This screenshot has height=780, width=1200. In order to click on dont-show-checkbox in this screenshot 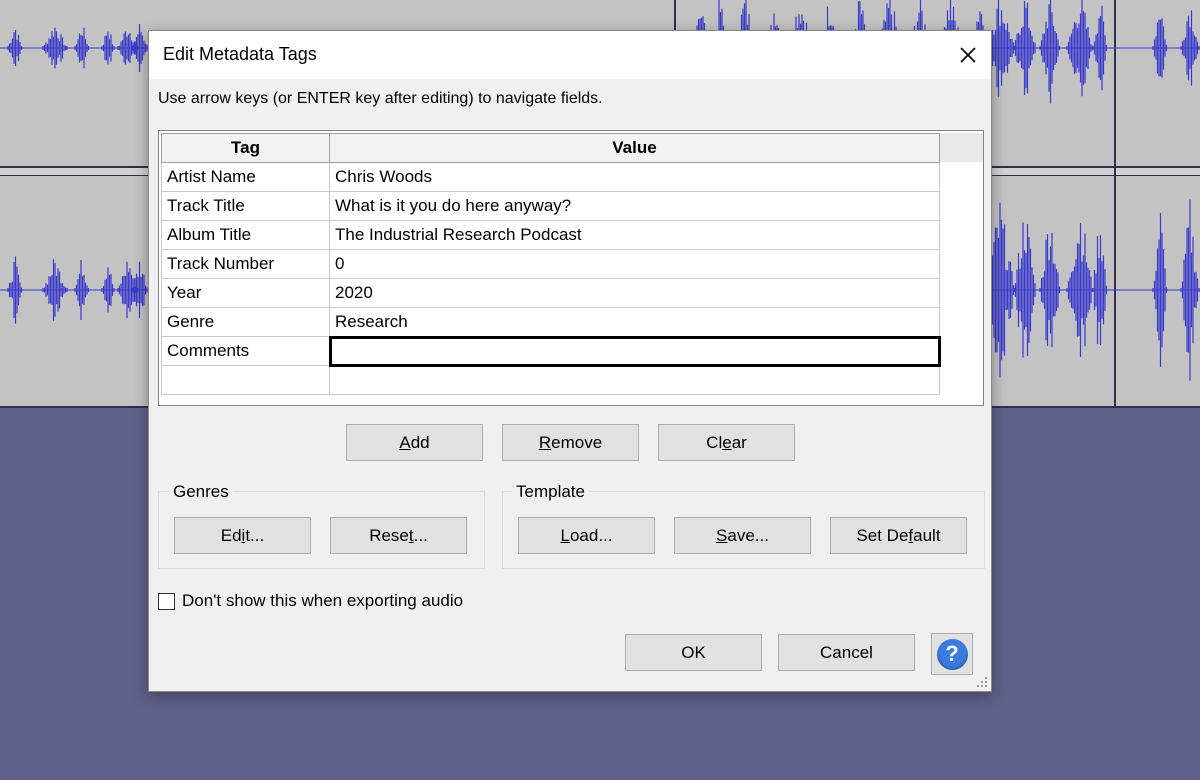, I will do `click(166, 601)`.